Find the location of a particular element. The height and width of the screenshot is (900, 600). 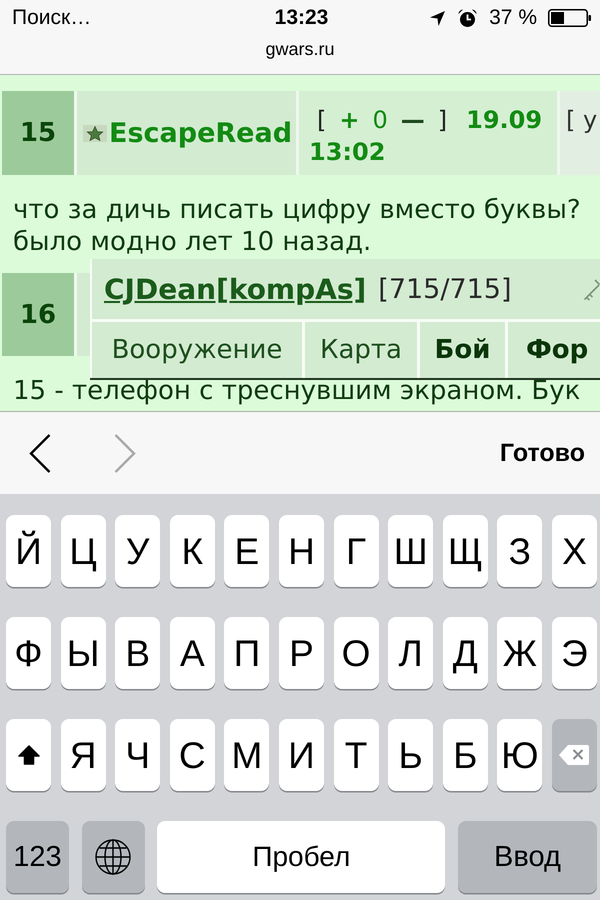

letter-key: Ь is located at coordinates (411, 755).